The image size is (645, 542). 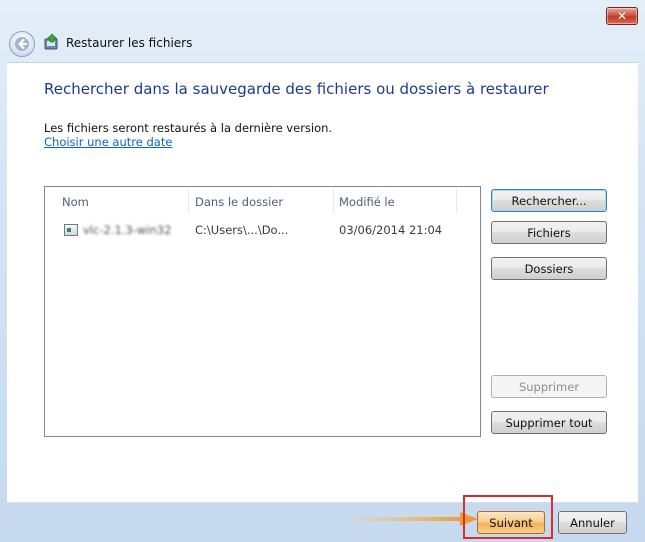 What do you see at coordinates (549, 386) in the screenshot?
I see `delete-button: Supprimer` at bounding box center [549, 386].